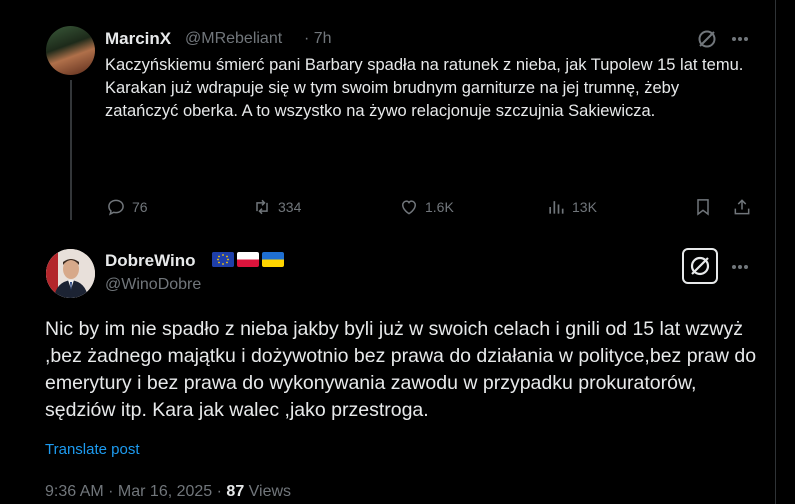  Describe the element at coordinates (140, 207) in the screenshot. I see `reply-count: 76` at that location.